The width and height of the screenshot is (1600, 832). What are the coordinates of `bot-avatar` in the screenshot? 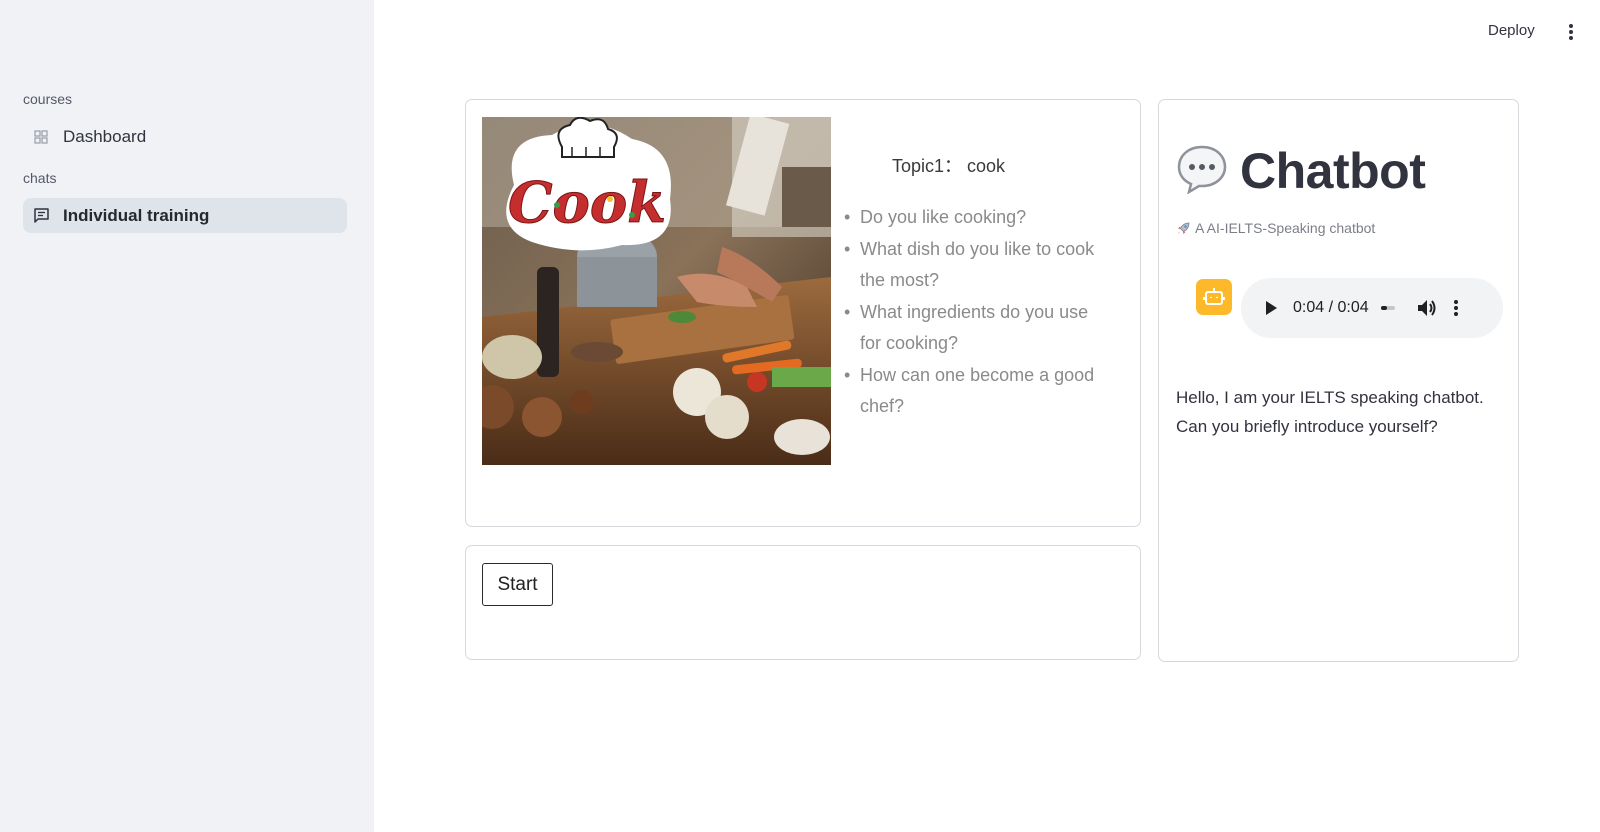 It's located at (1214, 297).